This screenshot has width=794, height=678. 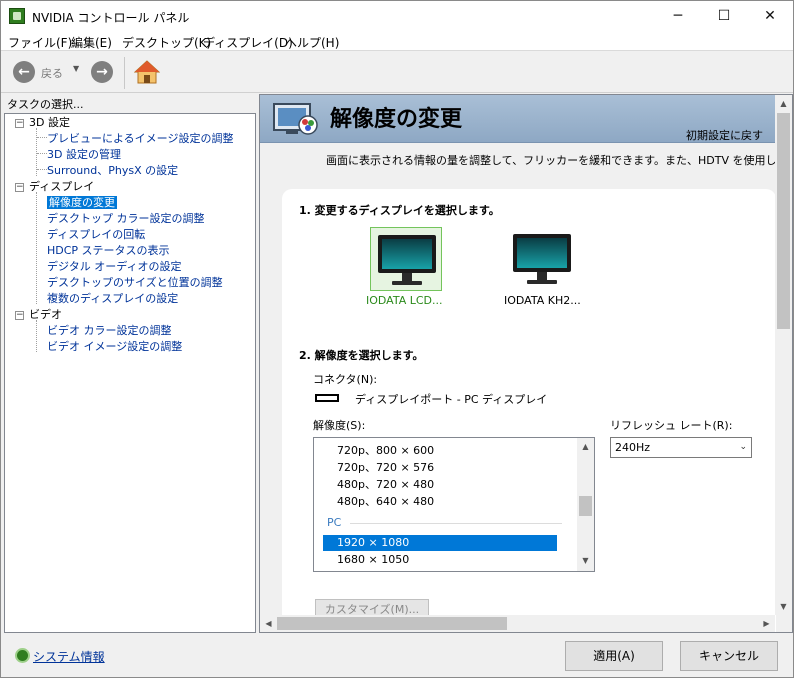 I want to click on menu-bar: ファイル(F) 編集(E) デスクトップ(K) ディスプレイ(D) ヘルプ(H), so click(x=397, y=41).